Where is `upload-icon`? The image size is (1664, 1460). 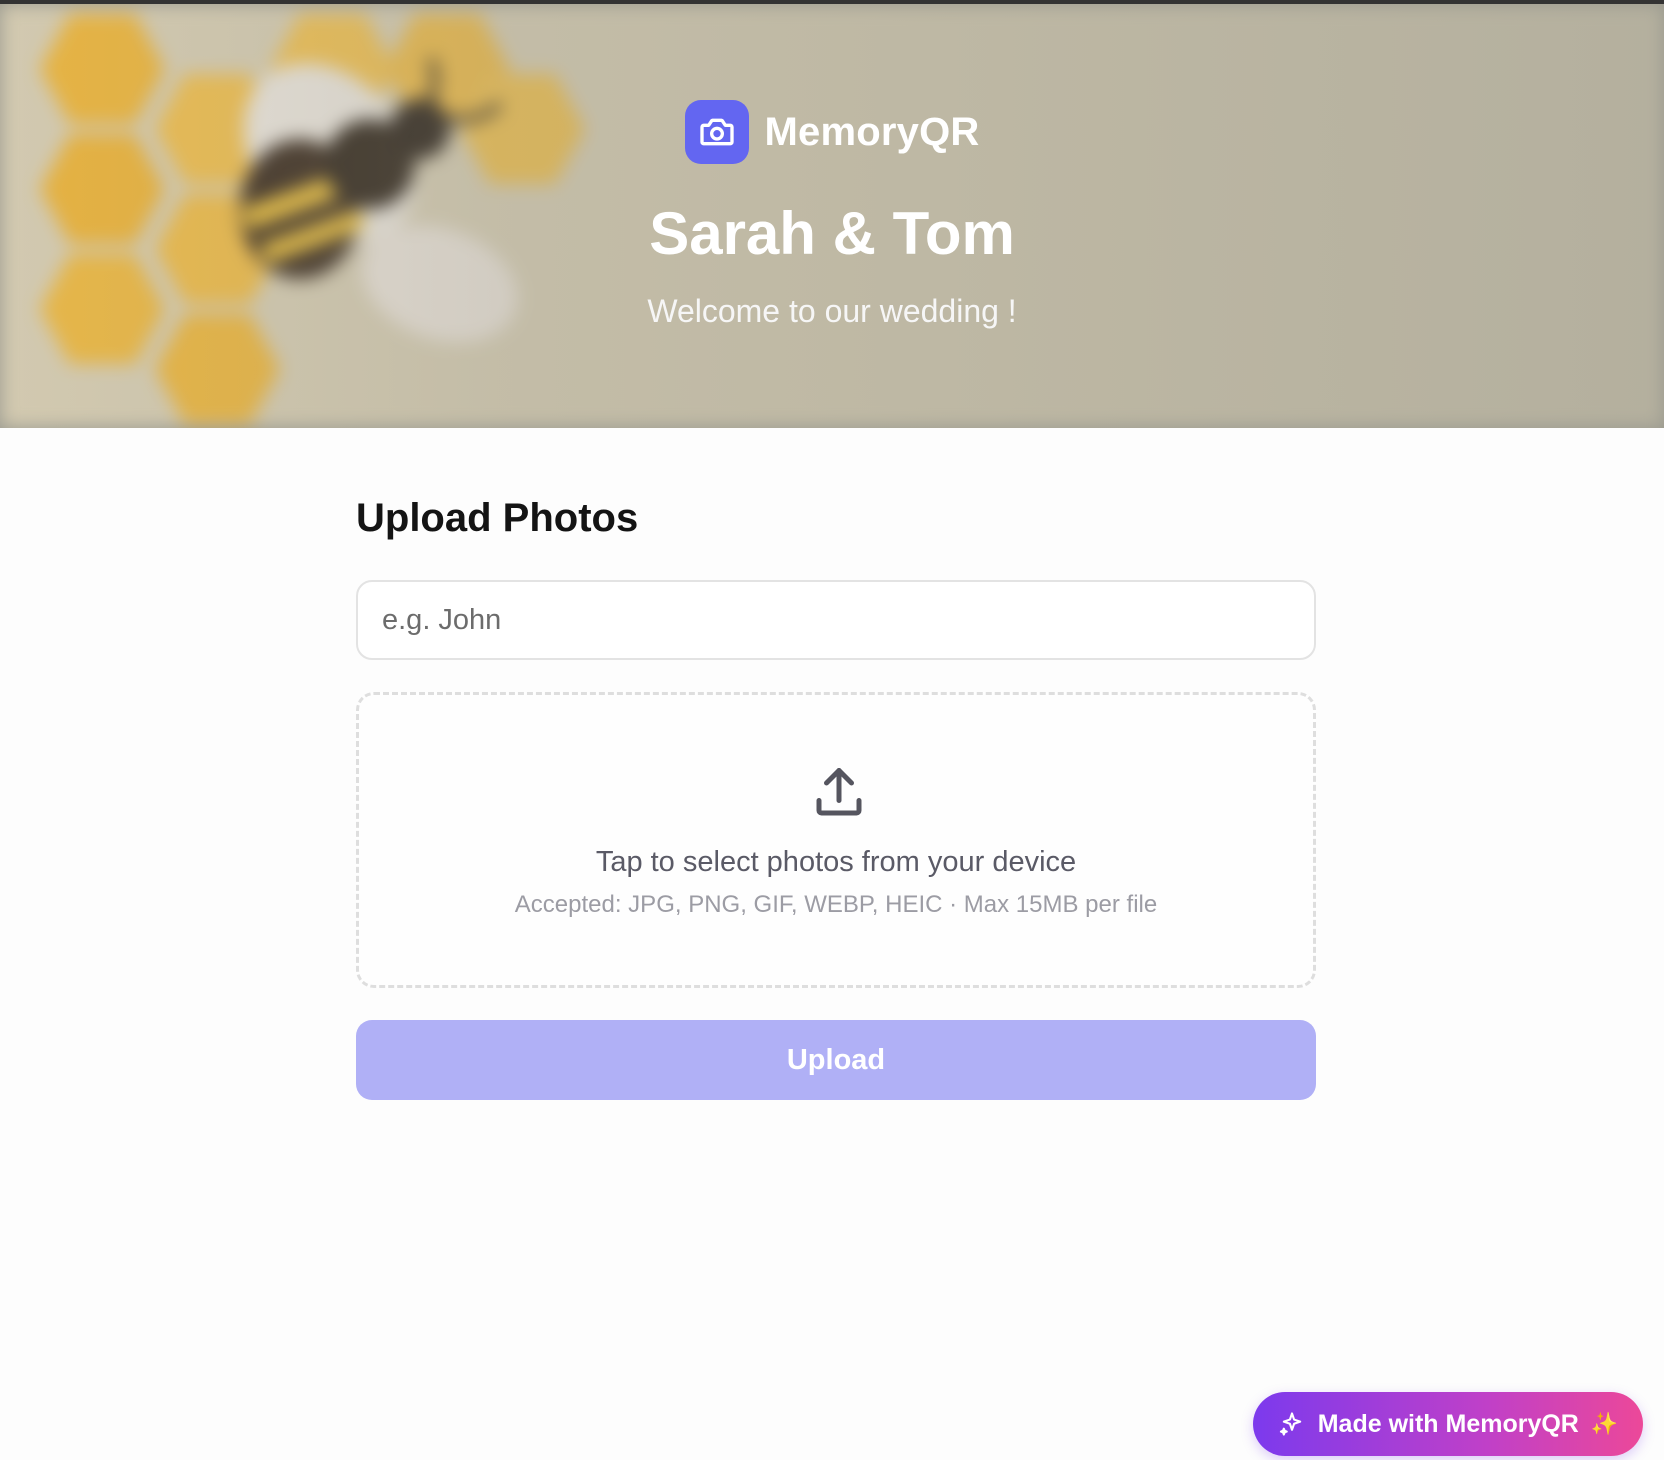
upload-icon is located at coordinates (839, 792).